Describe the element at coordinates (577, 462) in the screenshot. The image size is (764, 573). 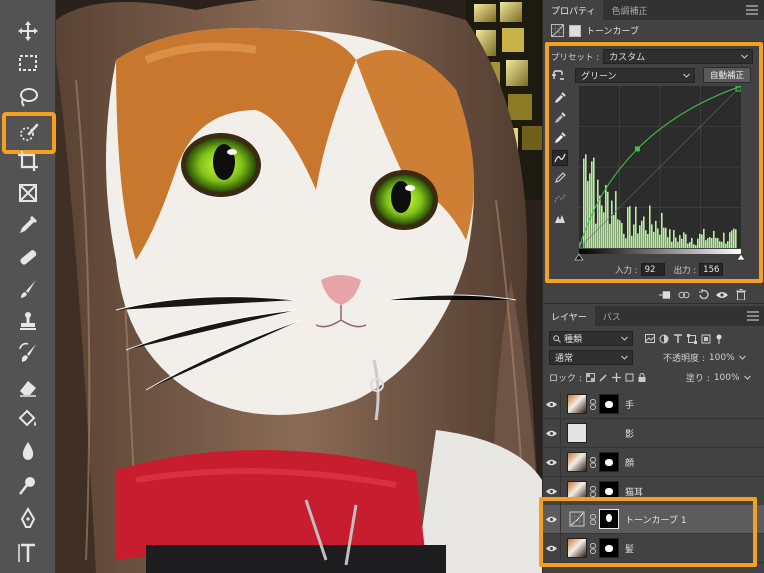
I see `layer-thumbnail` at that location.